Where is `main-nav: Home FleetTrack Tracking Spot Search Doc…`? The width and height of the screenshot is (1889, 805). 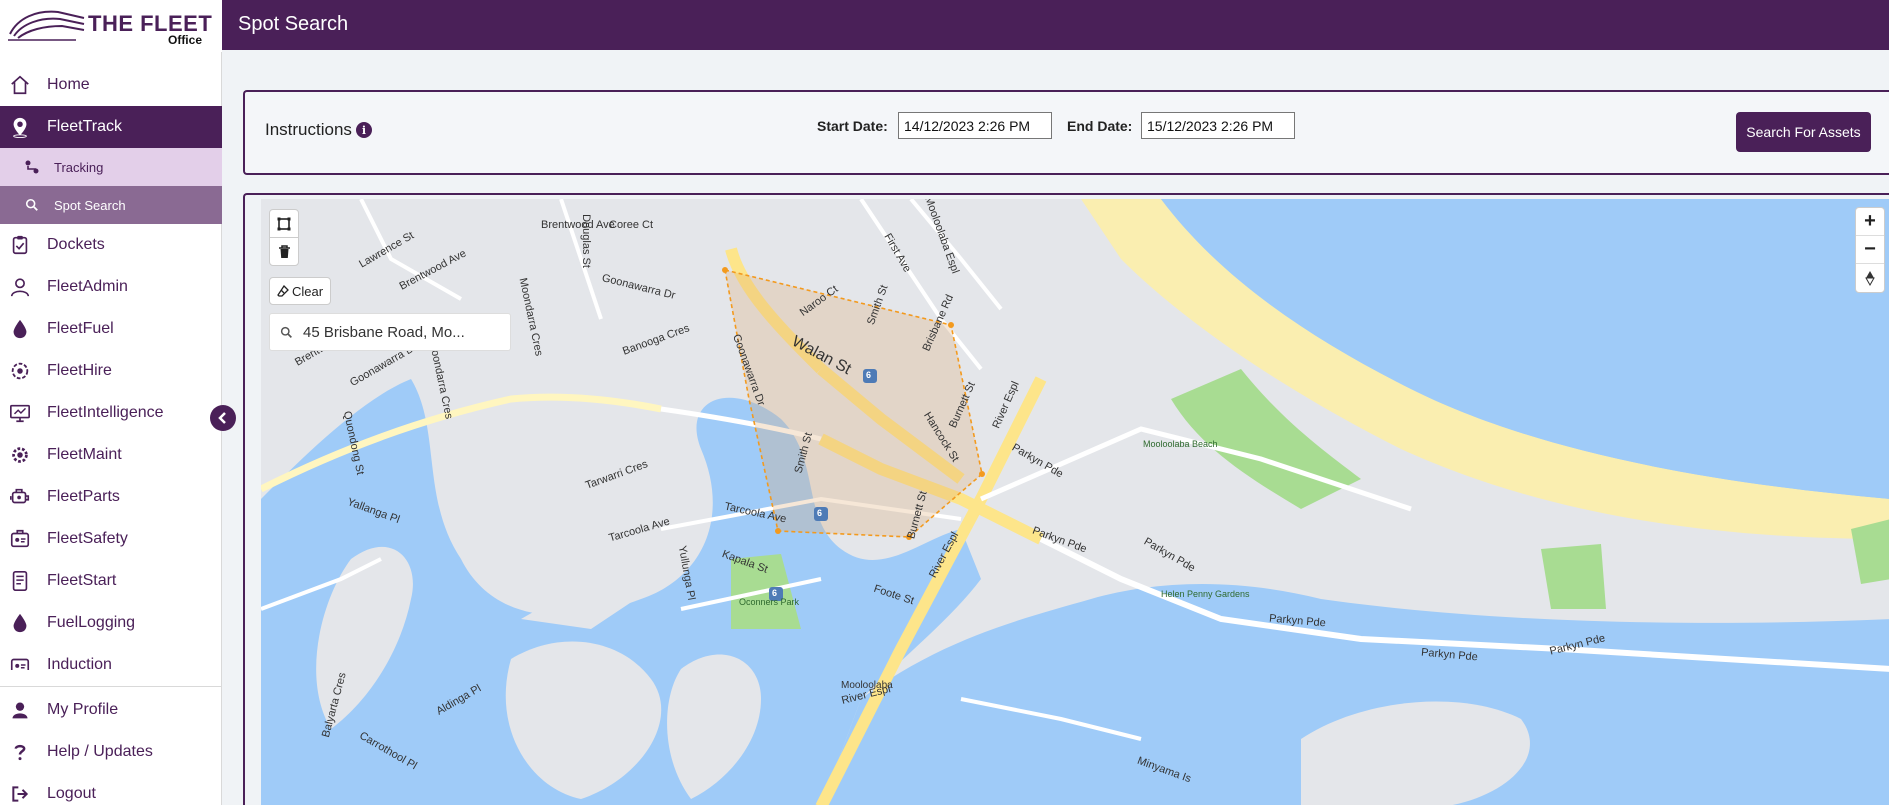
main-nav: Home FleetTrack Tracking Spot Search Doc… is located at coordinates (111, 367).